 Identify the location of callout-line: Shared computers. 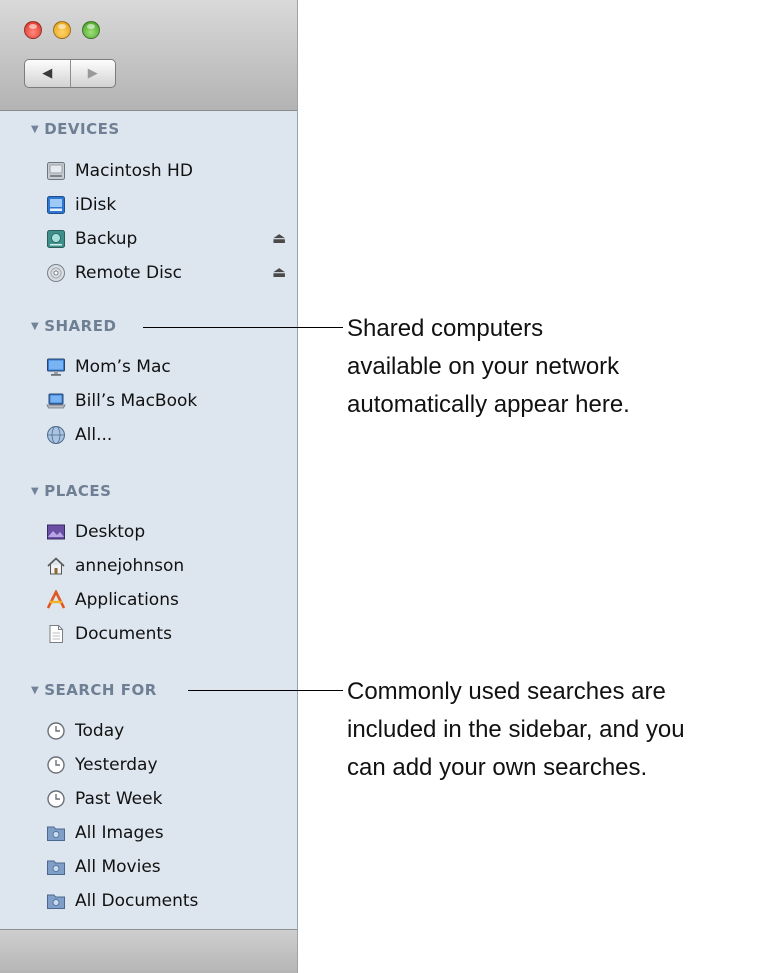
(445, 328).